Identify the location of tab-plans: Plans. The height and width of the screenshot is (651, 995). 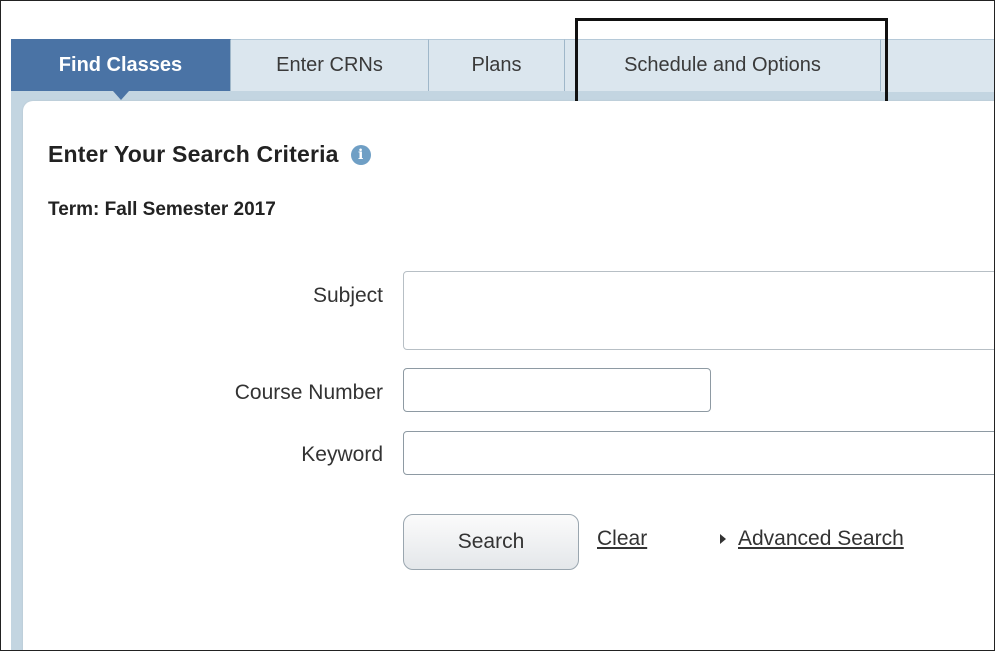
(497, 65).